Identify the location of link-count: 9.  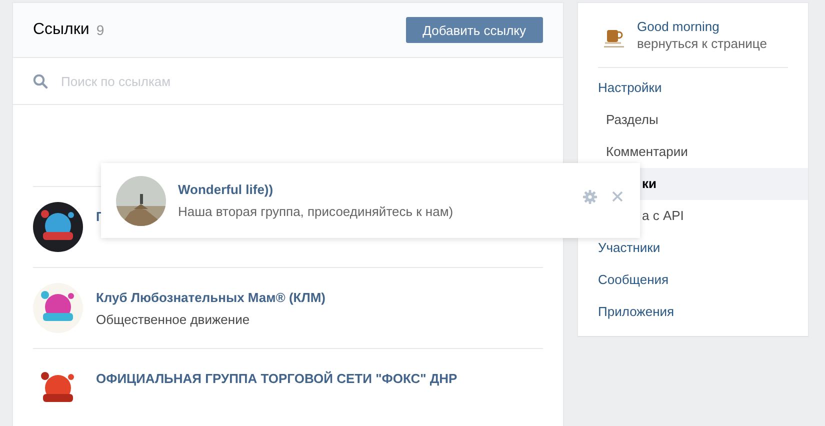
(100, 30).